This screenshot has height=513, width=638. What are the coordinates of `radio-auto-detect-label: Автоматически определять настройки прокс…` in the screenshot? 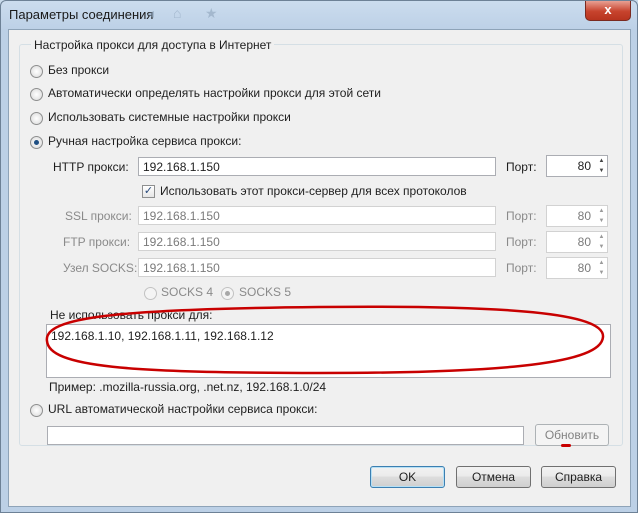 It's located at (214, 93).